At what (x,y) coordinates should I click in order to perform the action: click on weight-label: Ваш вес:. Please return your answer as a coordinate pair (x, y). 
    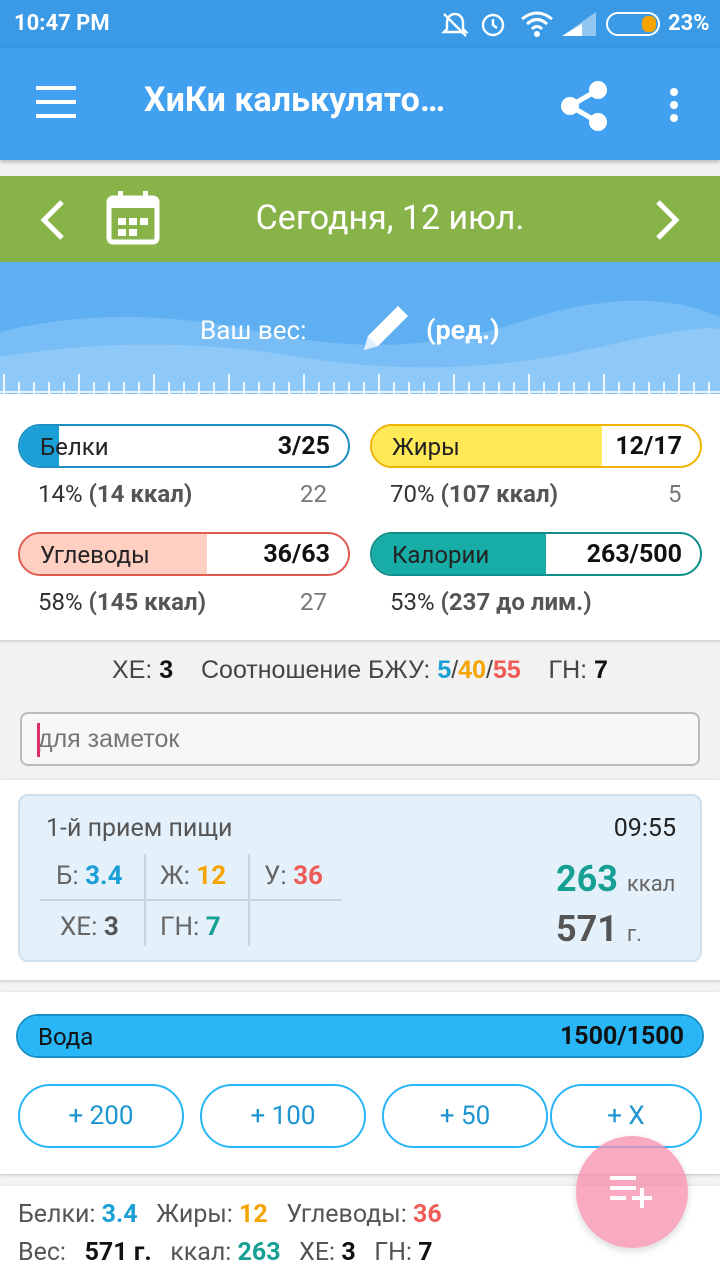
    Looking at the image, I should click on (253, 331).